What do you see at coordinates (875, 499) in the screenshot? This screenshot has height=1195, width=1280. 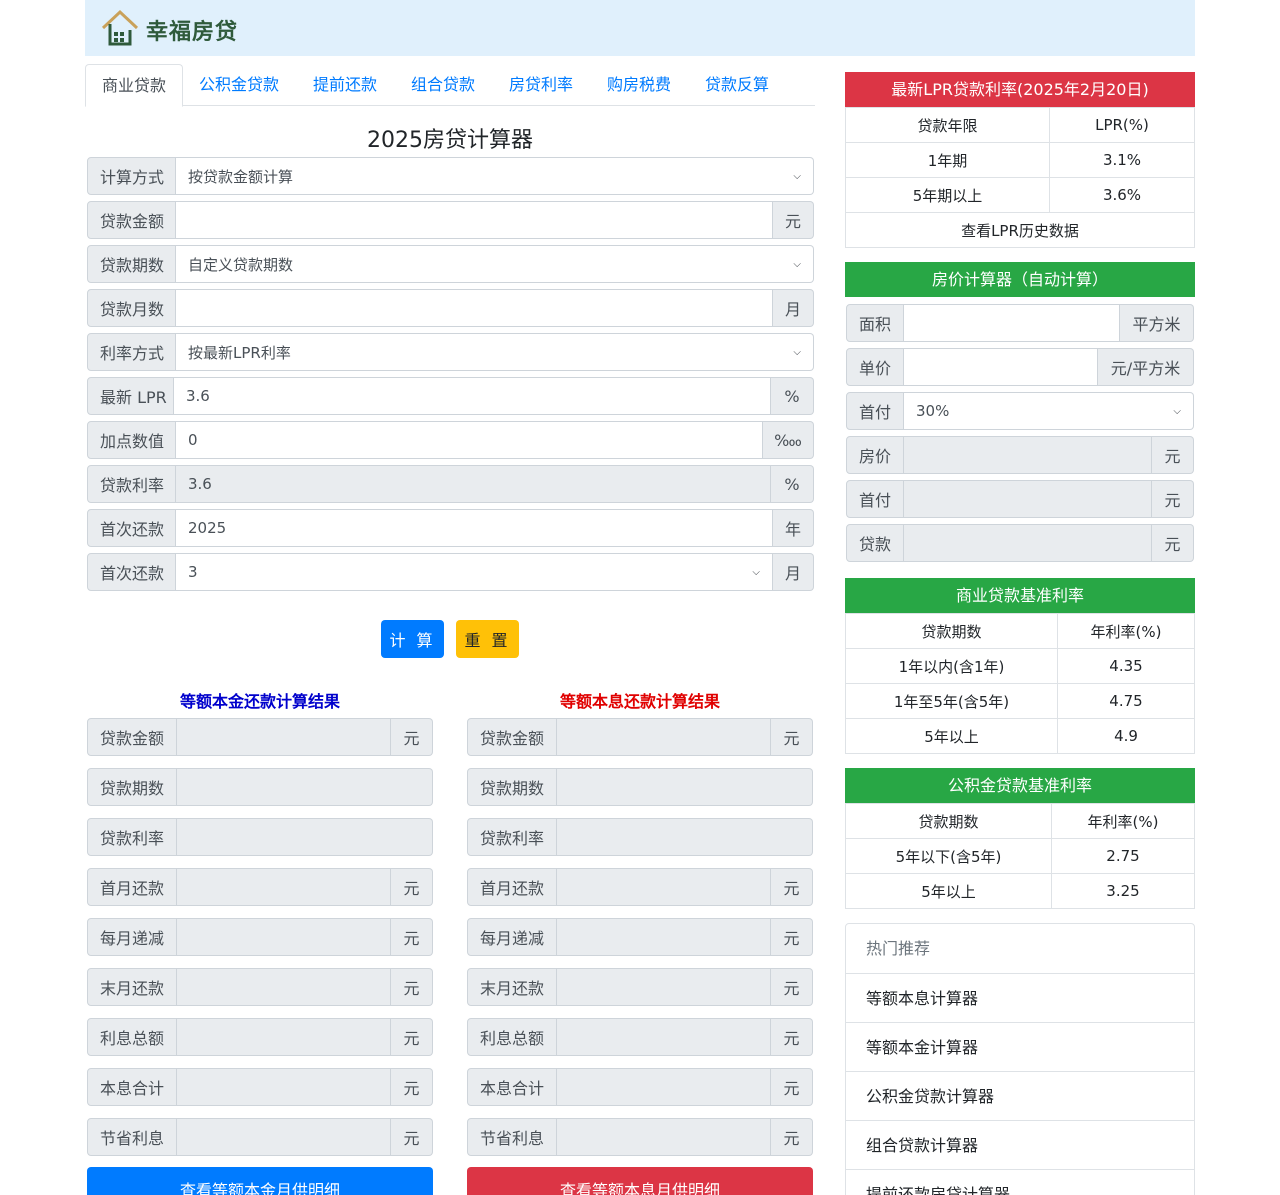 I see `house-down-payment-amount-label: 首付` at bounding box center [875, 499].